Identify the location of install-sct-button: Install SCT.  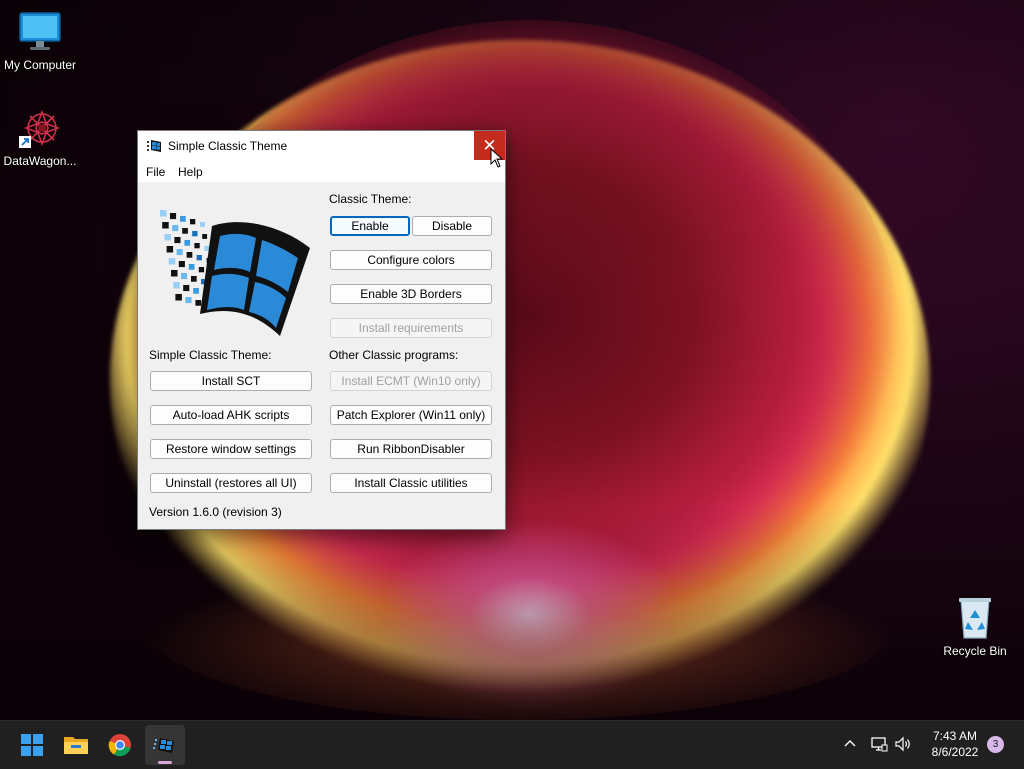
(231, 381).